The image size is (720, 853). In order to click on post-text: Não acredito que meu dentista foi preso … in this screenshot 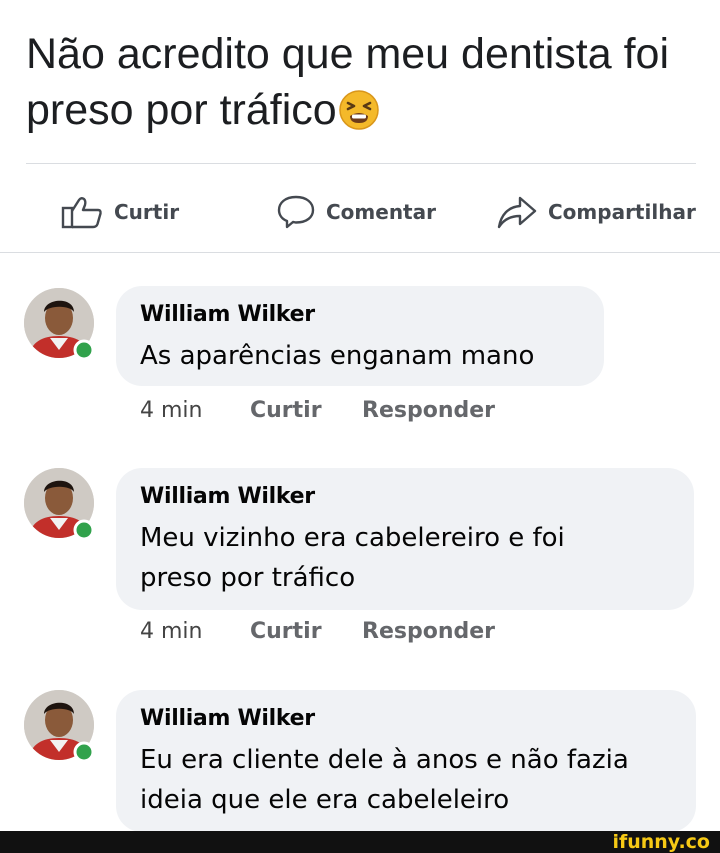, I will do `click(366, 82)`.